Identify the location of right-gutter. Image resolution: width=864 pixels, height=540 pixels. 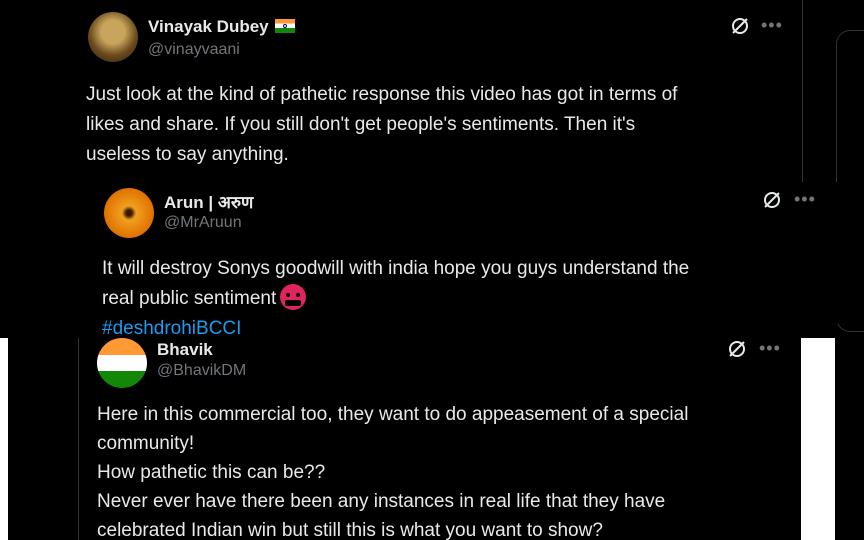
(818, 439).